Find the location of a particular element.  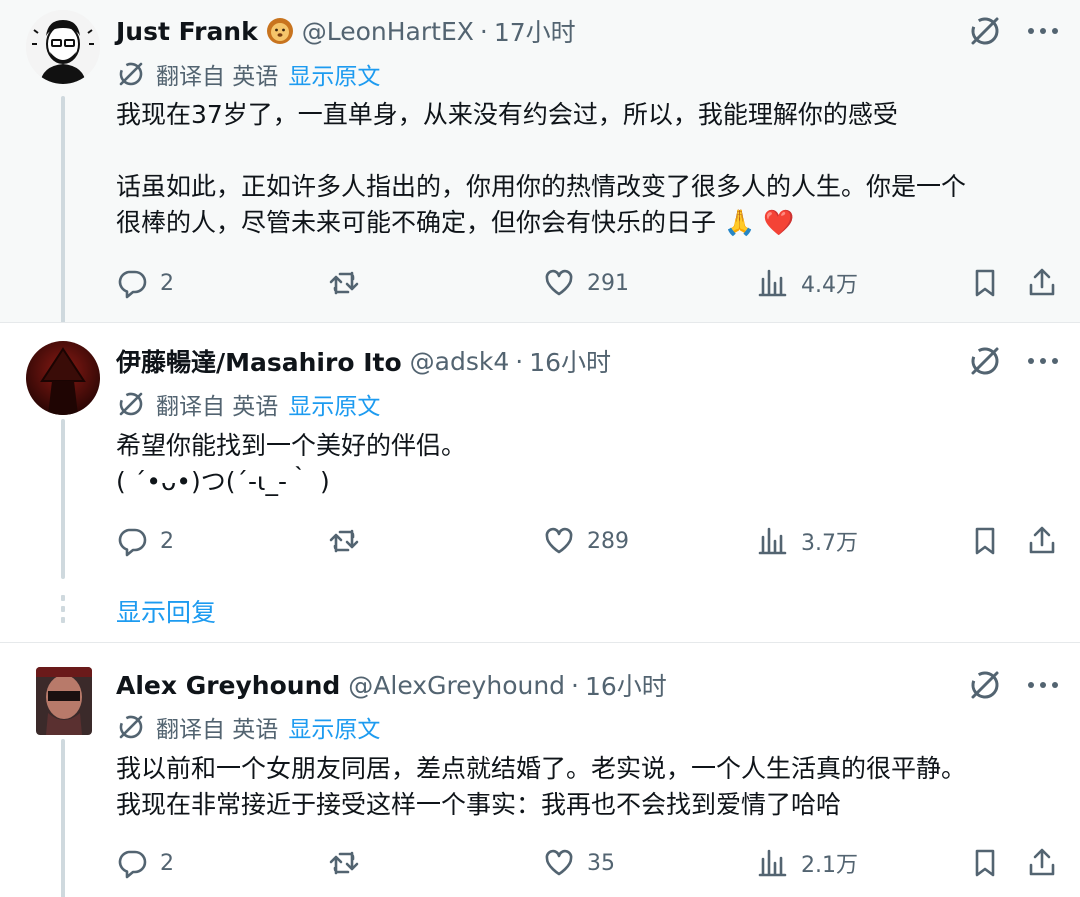

view-count: 4.4万 is located at coordinates (829, 285).